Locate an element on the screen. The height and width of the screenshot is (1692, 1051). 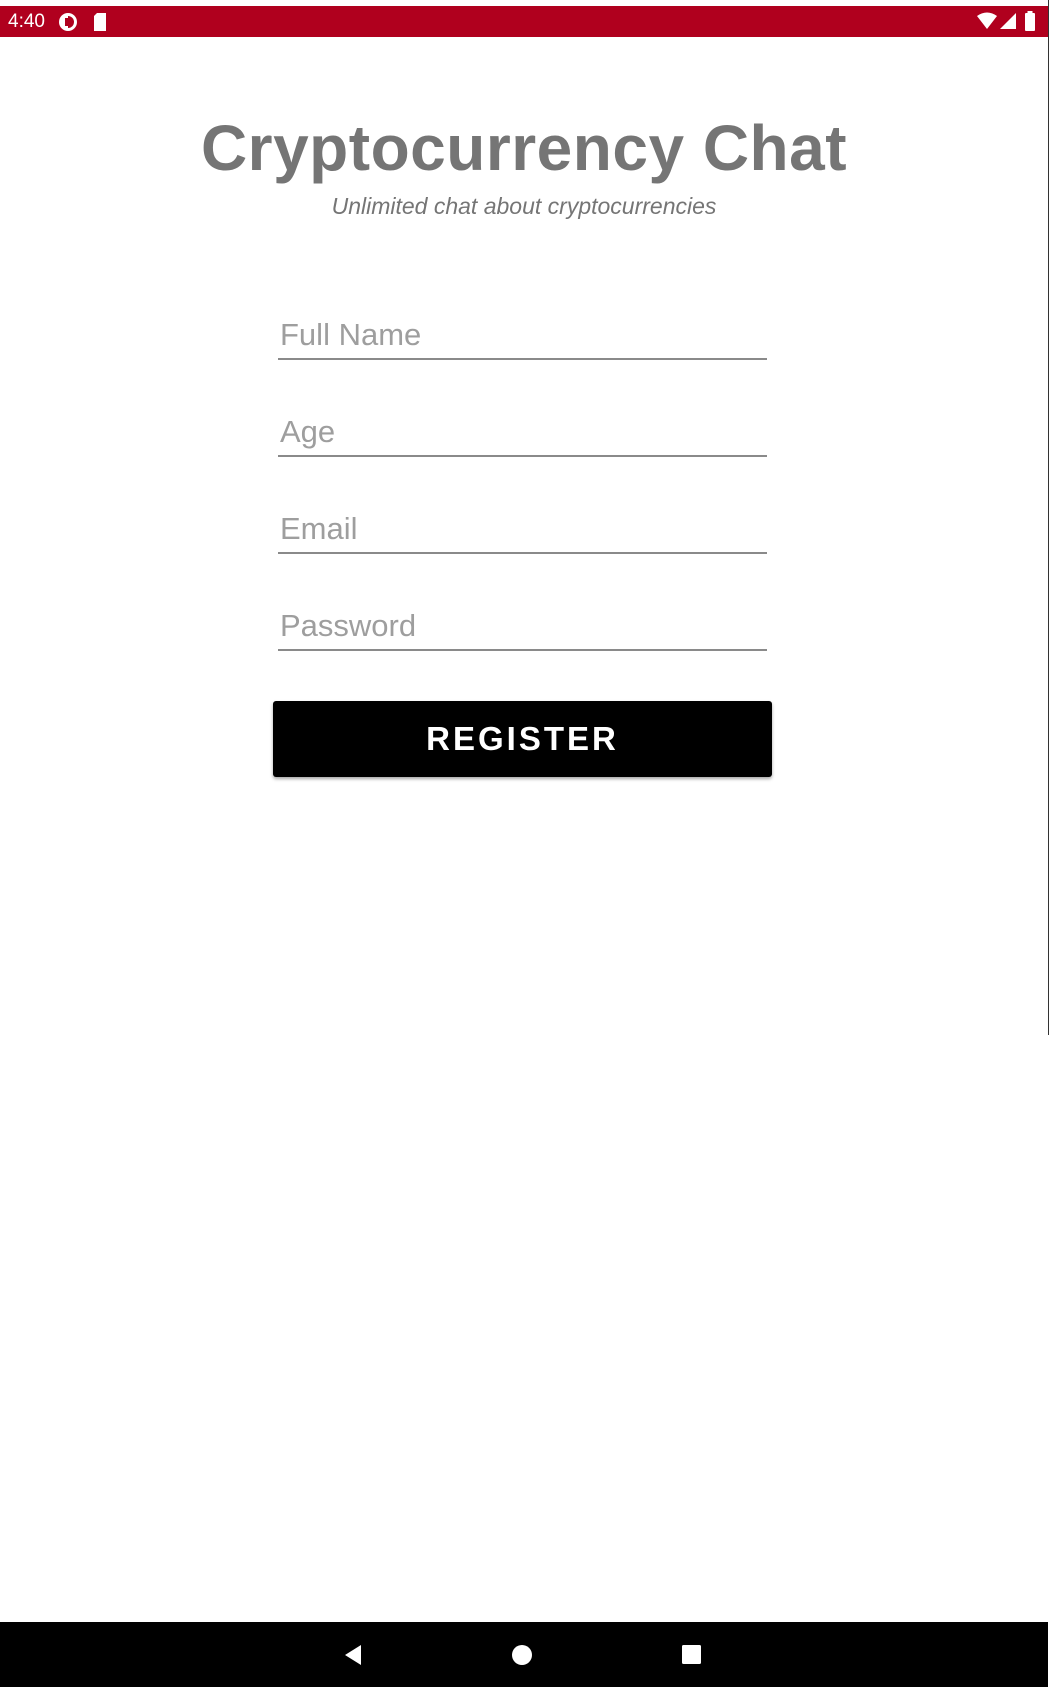
back-button is located at coordinates (353, 1654).